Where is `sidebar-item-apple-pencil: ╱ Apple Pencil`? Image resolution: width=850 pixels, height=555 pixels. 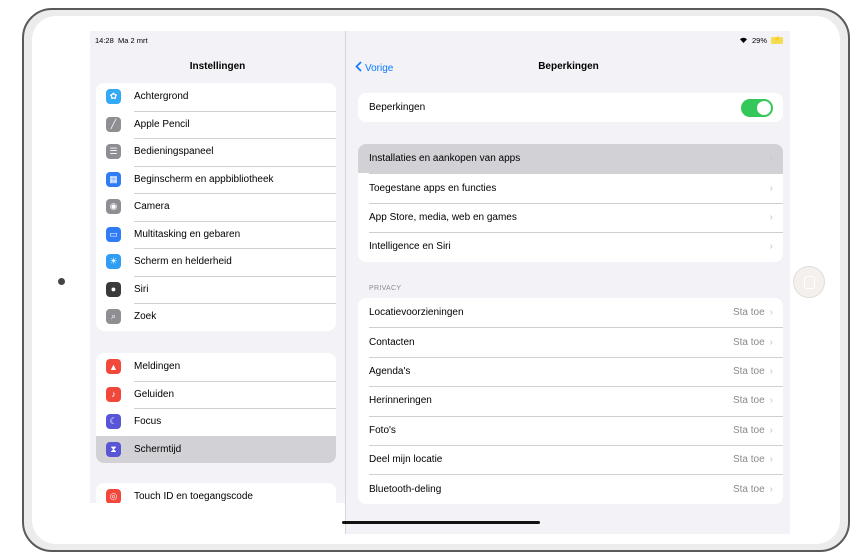 sidebar-item-apple-pencil: ╱ Apple Pencil is located at coordinates (216, 124).